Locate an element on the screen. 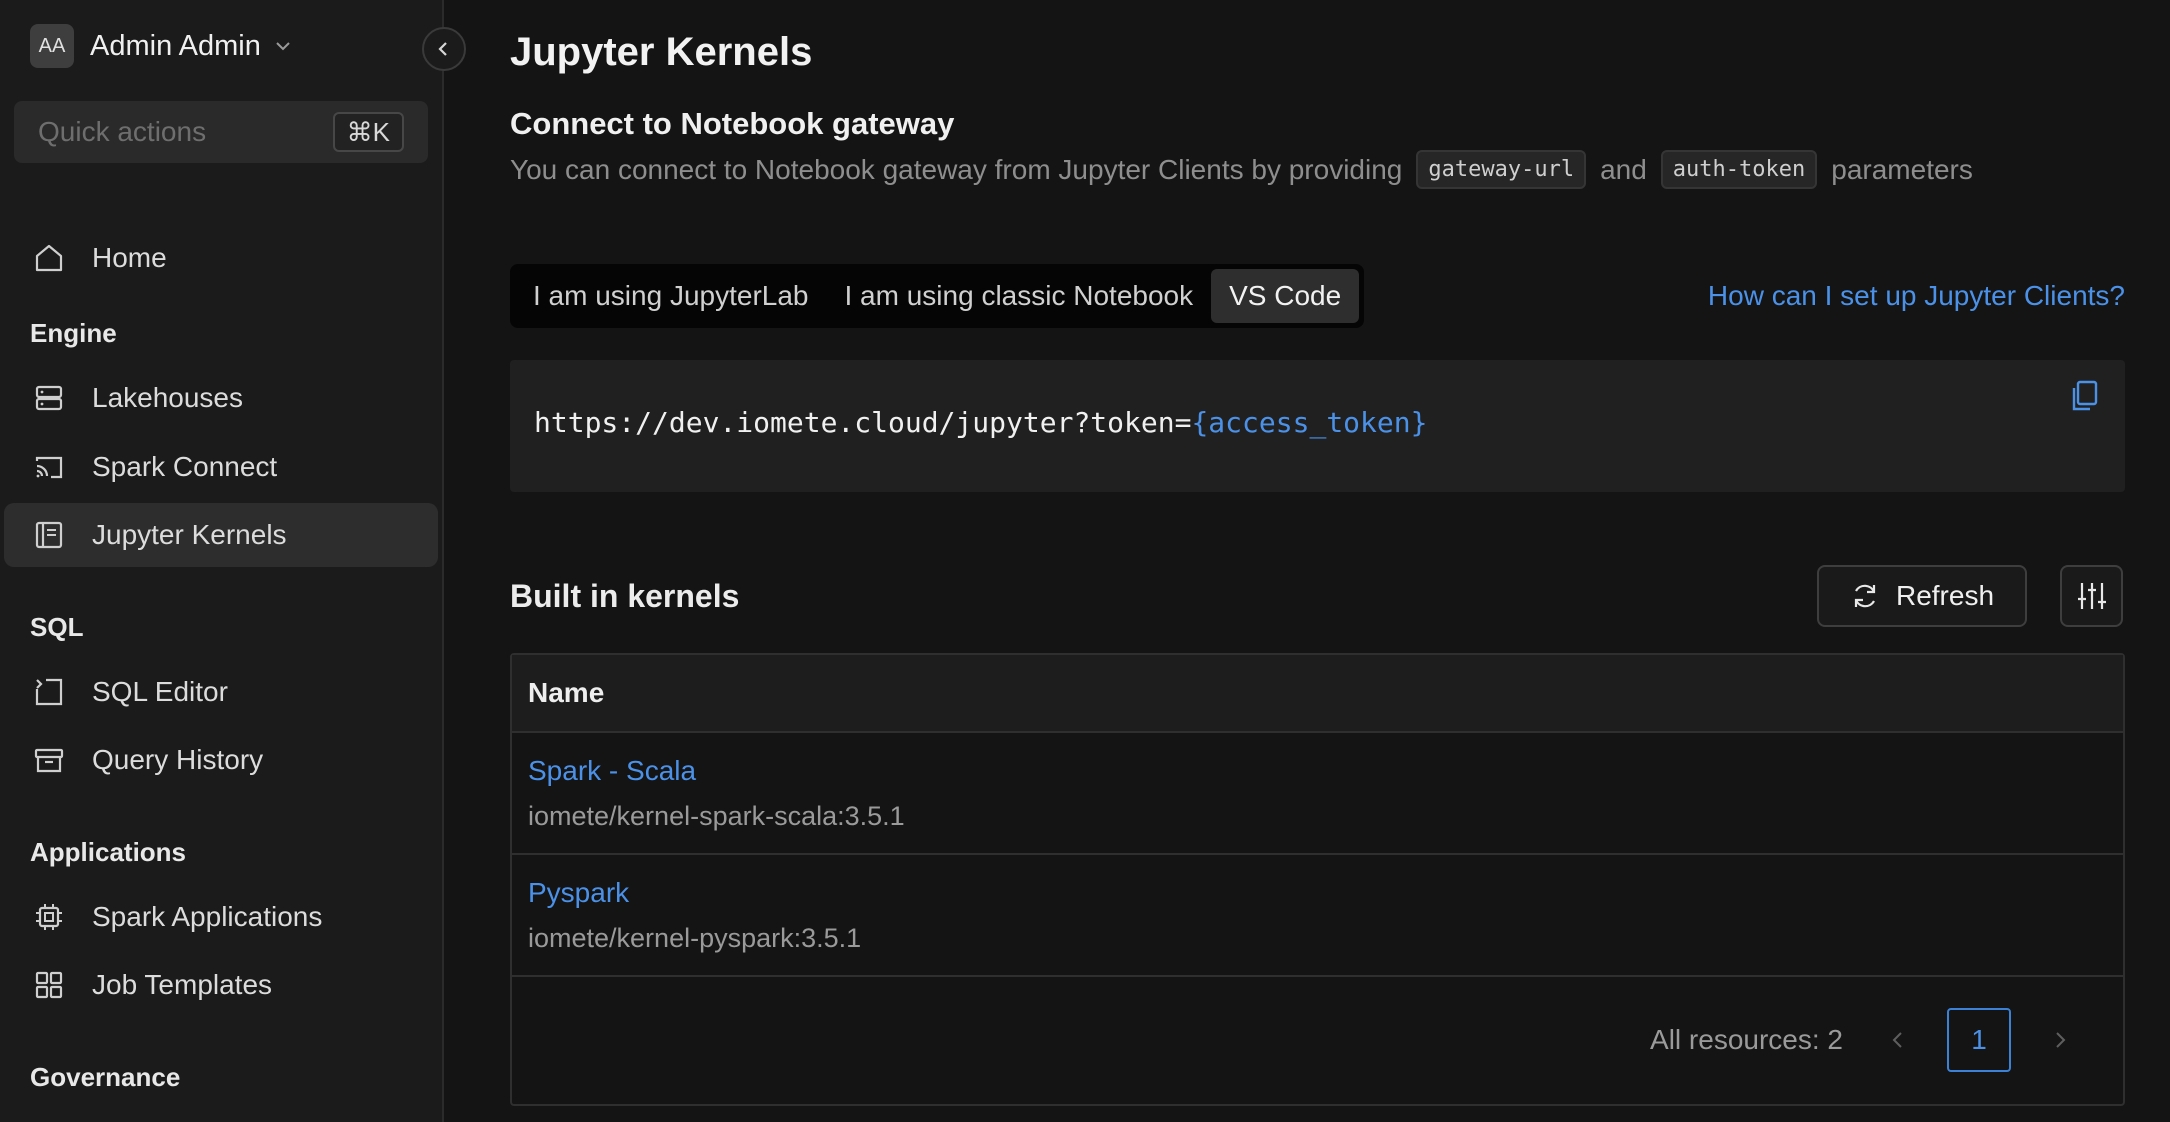 The height and width of the screenshot is (1122, 2170). quick-actions-placeholder: Quick actions is located at coordinates (122, 131).